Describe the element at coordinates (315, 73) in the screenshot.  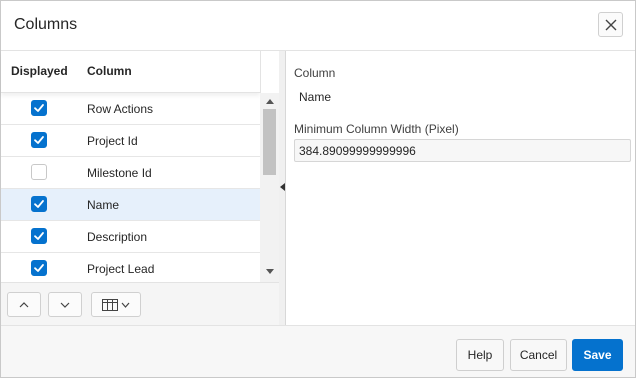
I see `column-label: Column` at that location.